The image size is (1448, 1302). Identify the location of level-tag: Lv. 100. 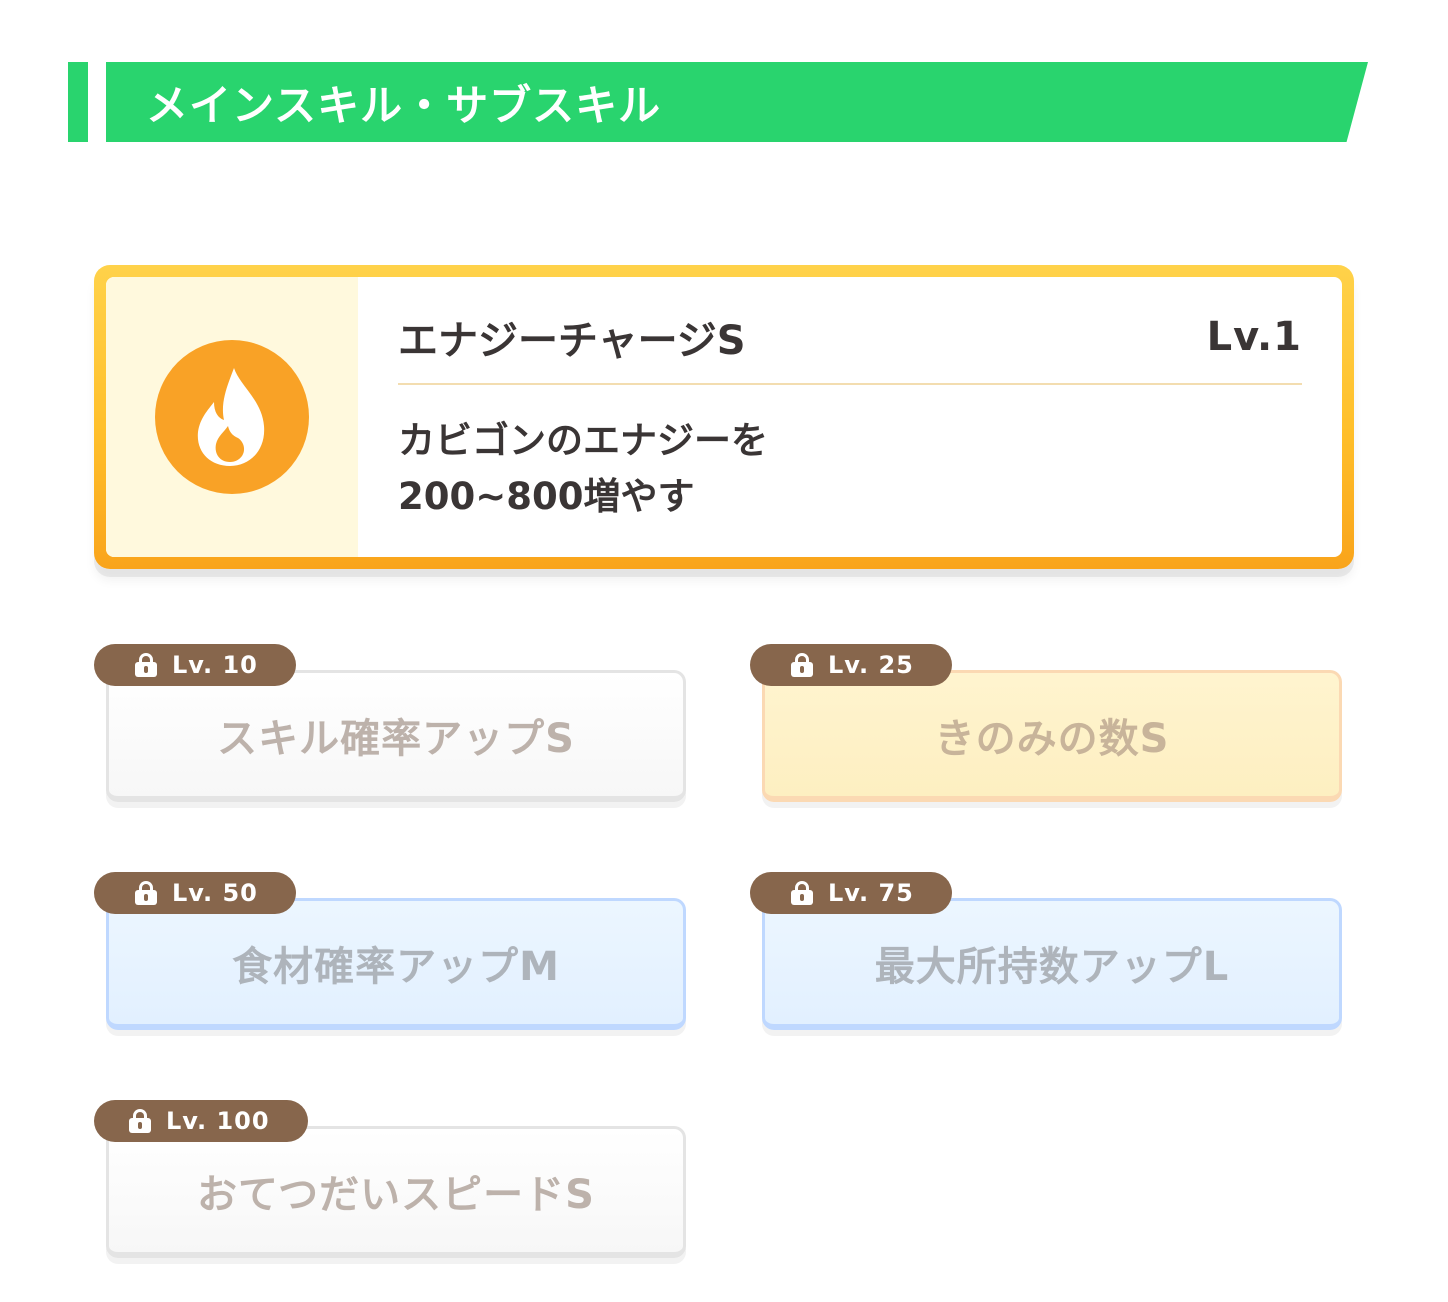
(201, 1121).